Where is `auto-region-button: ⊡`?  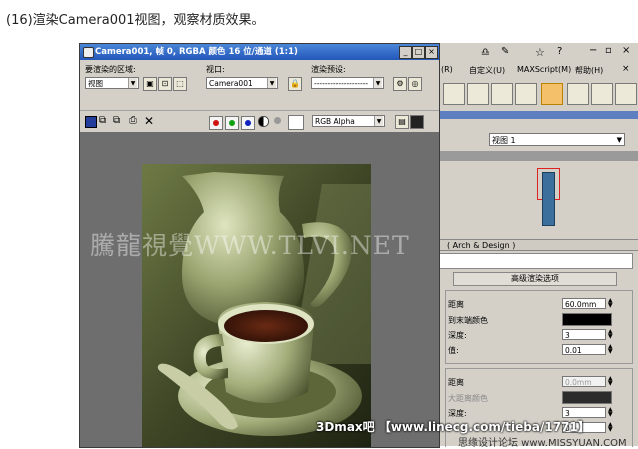 auto-region-button: ⊡ is located at coordinates (165, 84).